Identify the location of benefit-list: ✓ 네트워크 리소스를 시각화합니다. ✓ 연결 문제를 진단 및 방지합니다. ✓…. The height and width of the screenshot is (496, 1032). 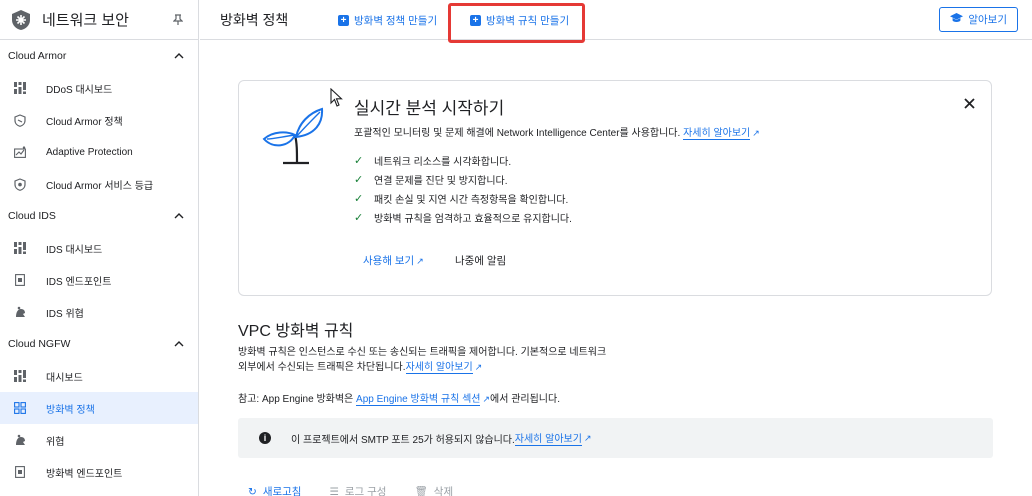
(463, 189).